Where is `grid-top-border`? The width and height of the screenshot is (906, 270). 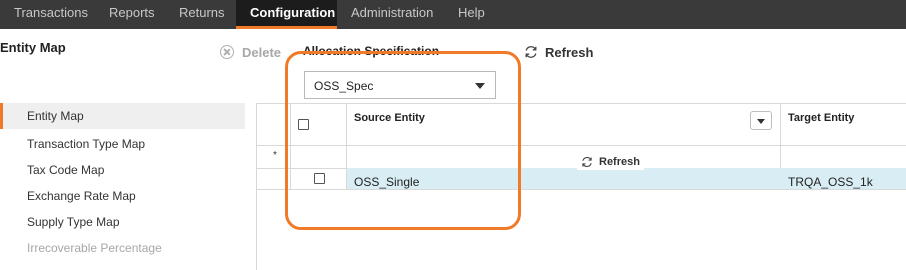
grid-top-border is located at coordinates (581, 103).